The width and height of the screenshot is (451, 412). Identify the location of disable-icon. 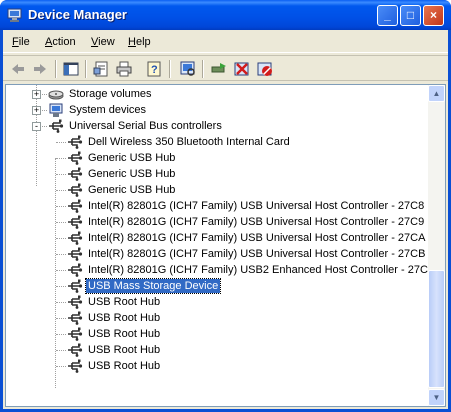
(265, 69).